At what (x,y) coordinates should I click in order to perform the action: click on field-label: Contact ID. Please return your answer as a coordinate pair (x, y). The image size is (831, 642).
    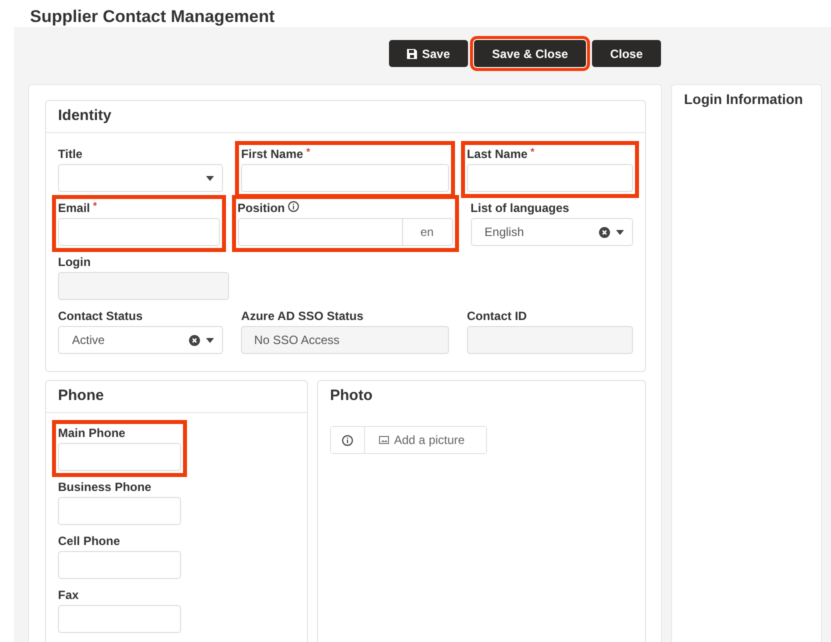
    Looking at the image, I should click on (497, 316).